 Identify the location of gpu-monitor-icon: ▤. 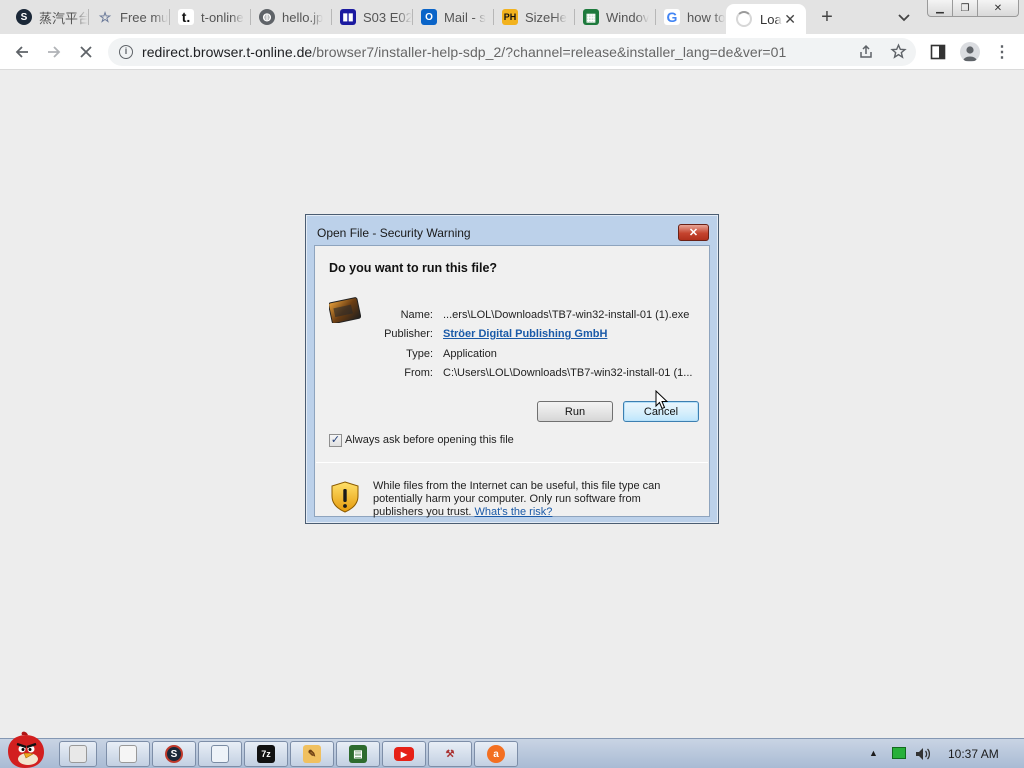
(358, 754).